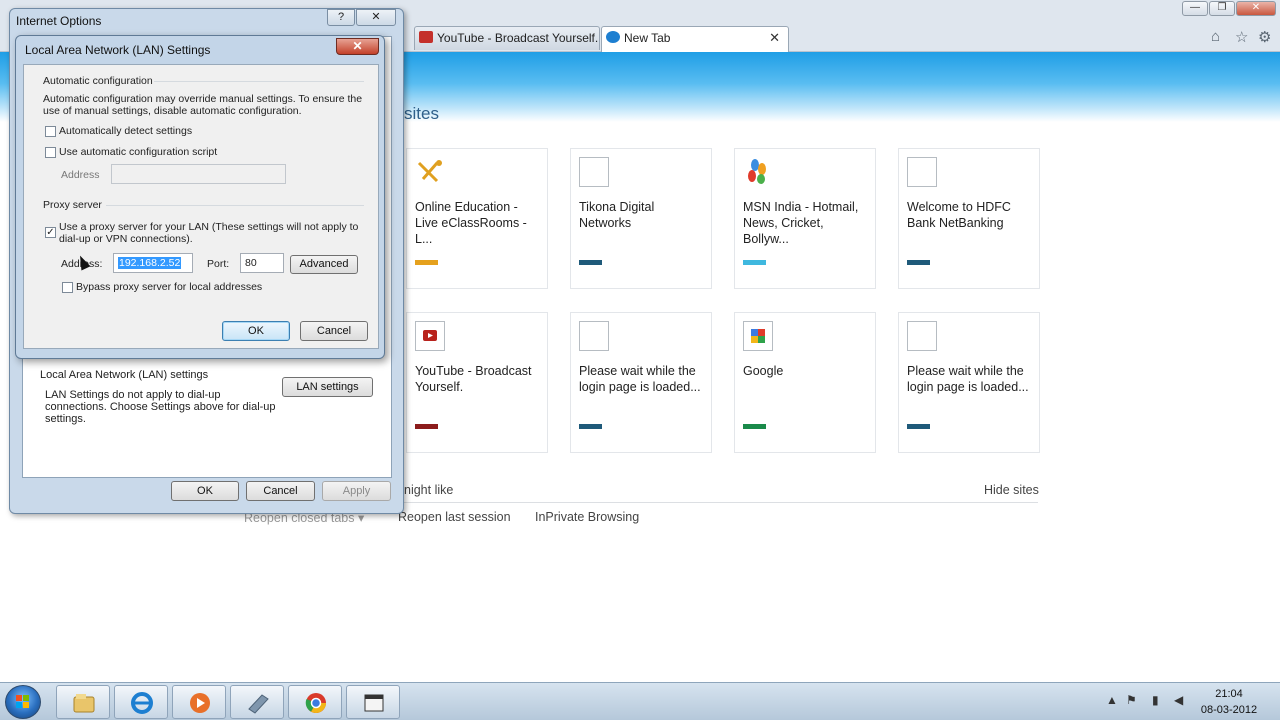 The width and height of the screenshot is (1280, 720). I want to click on script-address-input, so click(198, 174).